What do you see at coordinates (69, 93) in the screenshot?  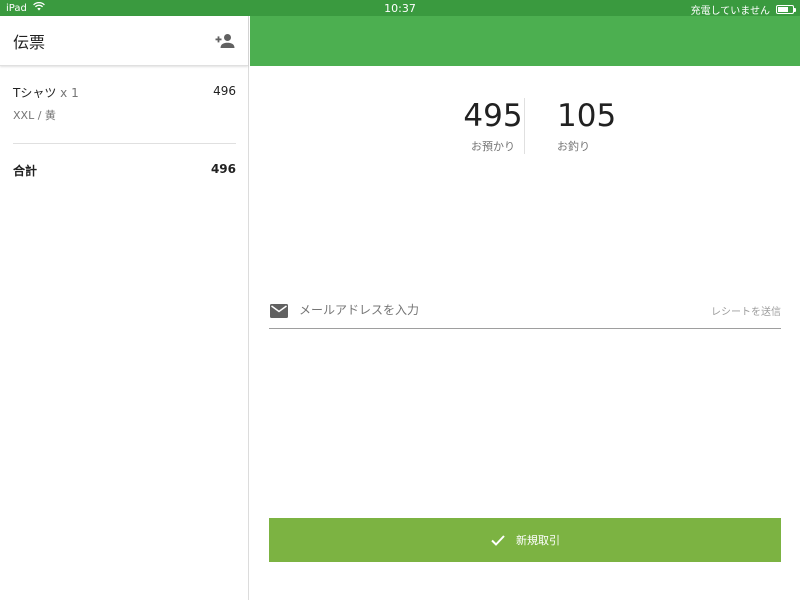 I see `item-qty: x 1` at bounding box center [69, 93].